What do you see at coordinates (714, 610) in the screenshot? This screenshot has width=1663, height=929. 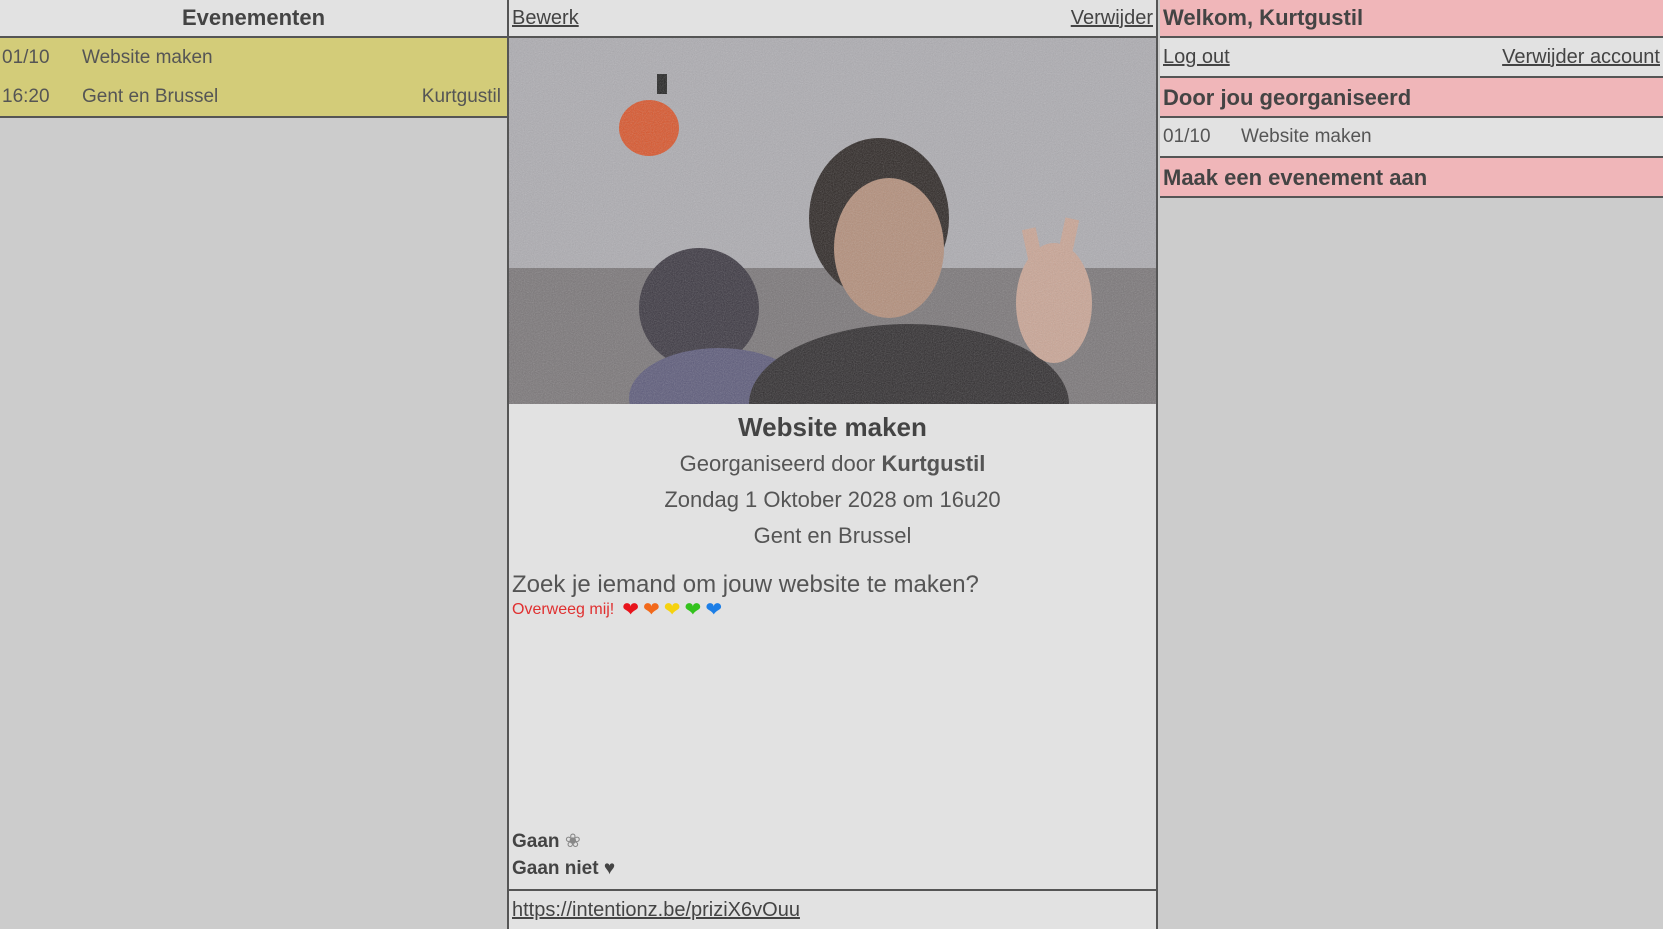 I see `blue-heart-icon: ❤` at bounding box center [714, 610].